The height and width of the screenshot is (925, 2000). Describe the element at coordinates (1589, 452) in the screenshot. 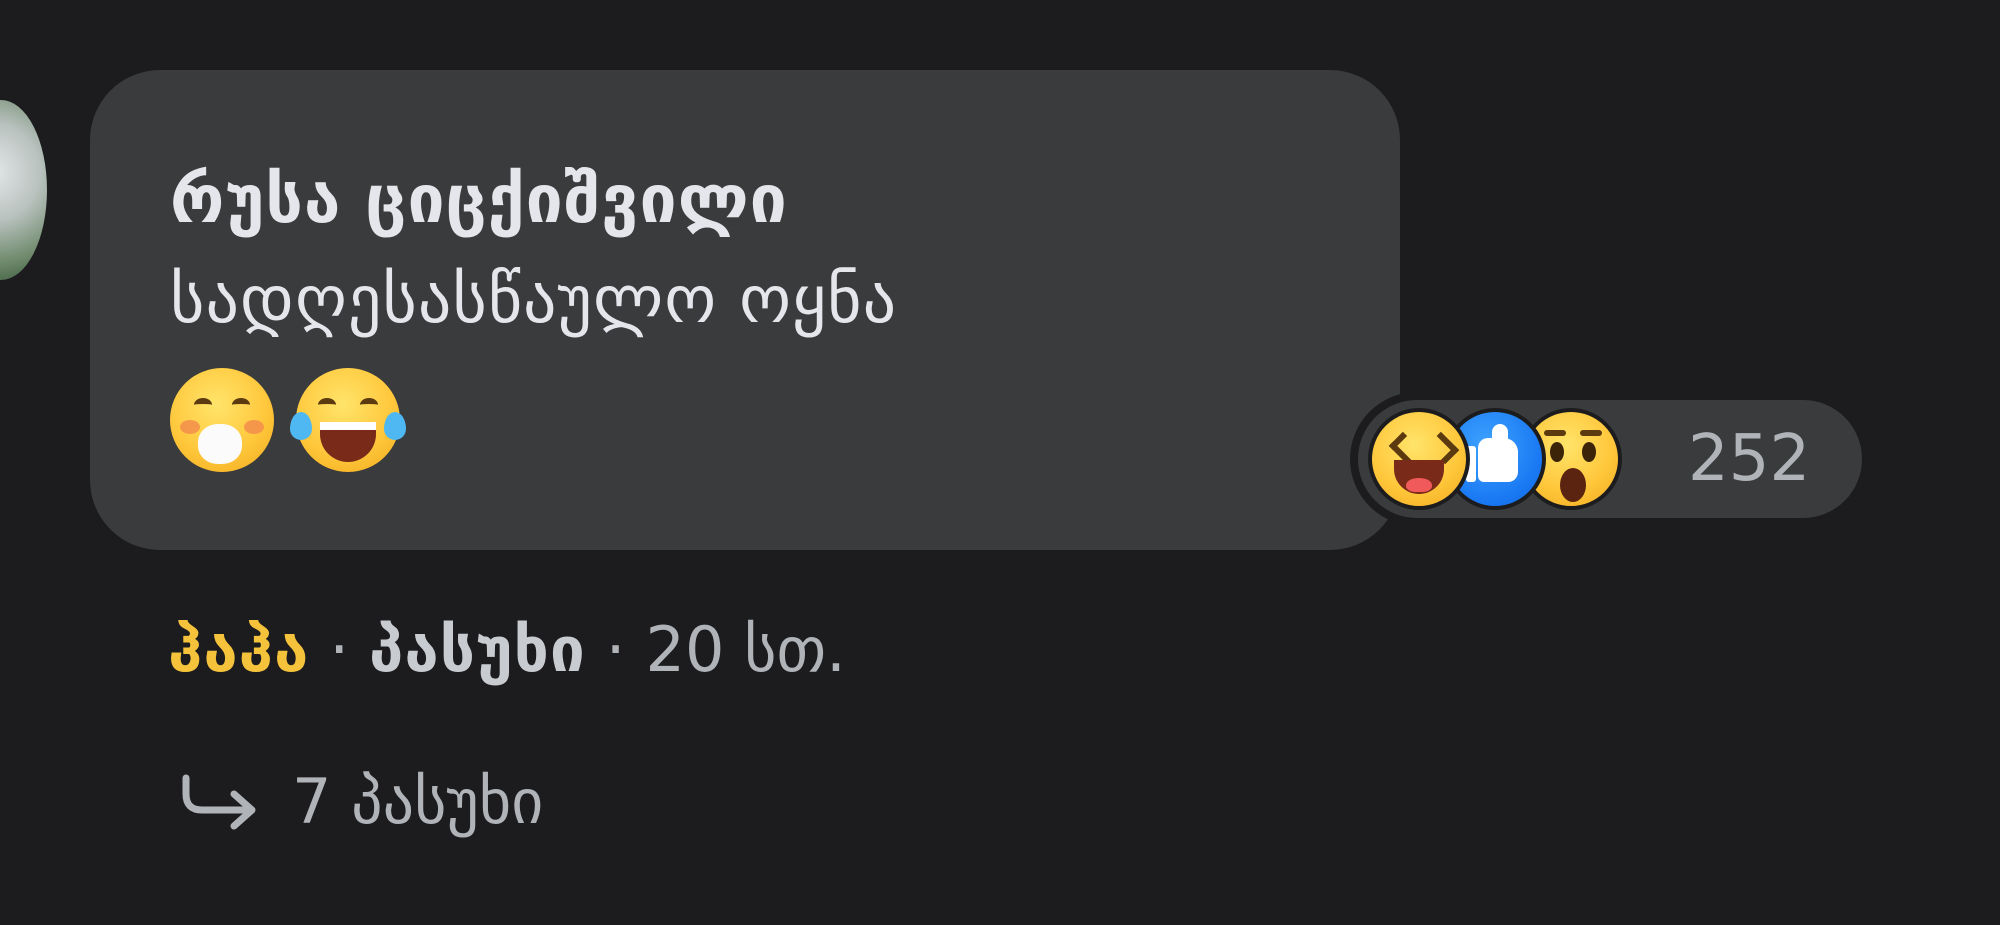

I see `wow-eye-right` at that location.